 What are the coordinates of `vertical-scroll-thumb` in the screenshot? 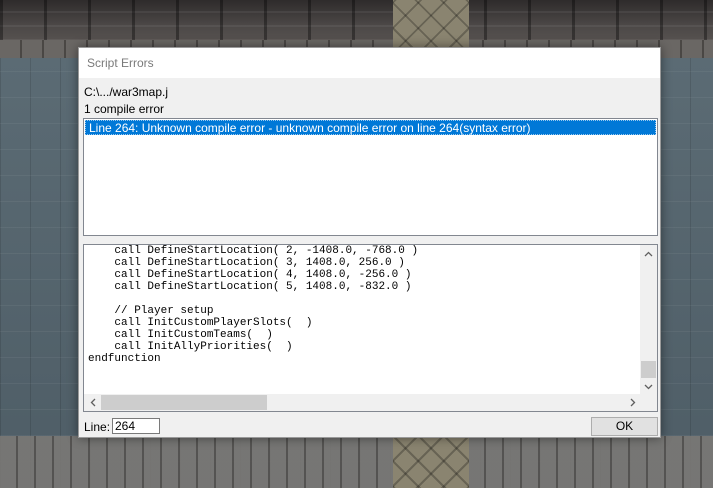 It's located at (648, 369).